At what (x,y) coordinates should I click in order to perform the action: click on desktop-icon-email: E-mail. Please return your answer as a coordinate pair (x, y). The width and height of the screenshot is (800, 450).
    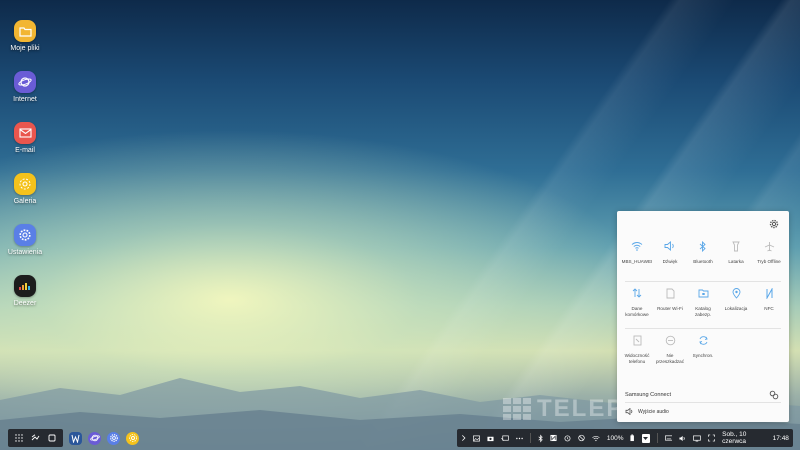
    Looking at the image, I should click on (25, 138).